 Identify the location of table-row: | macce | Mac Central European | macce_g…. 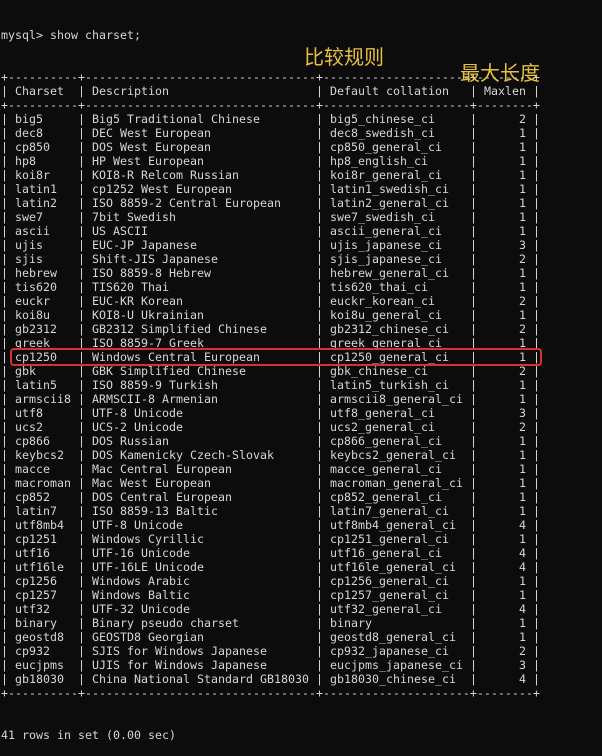
(270, 469).